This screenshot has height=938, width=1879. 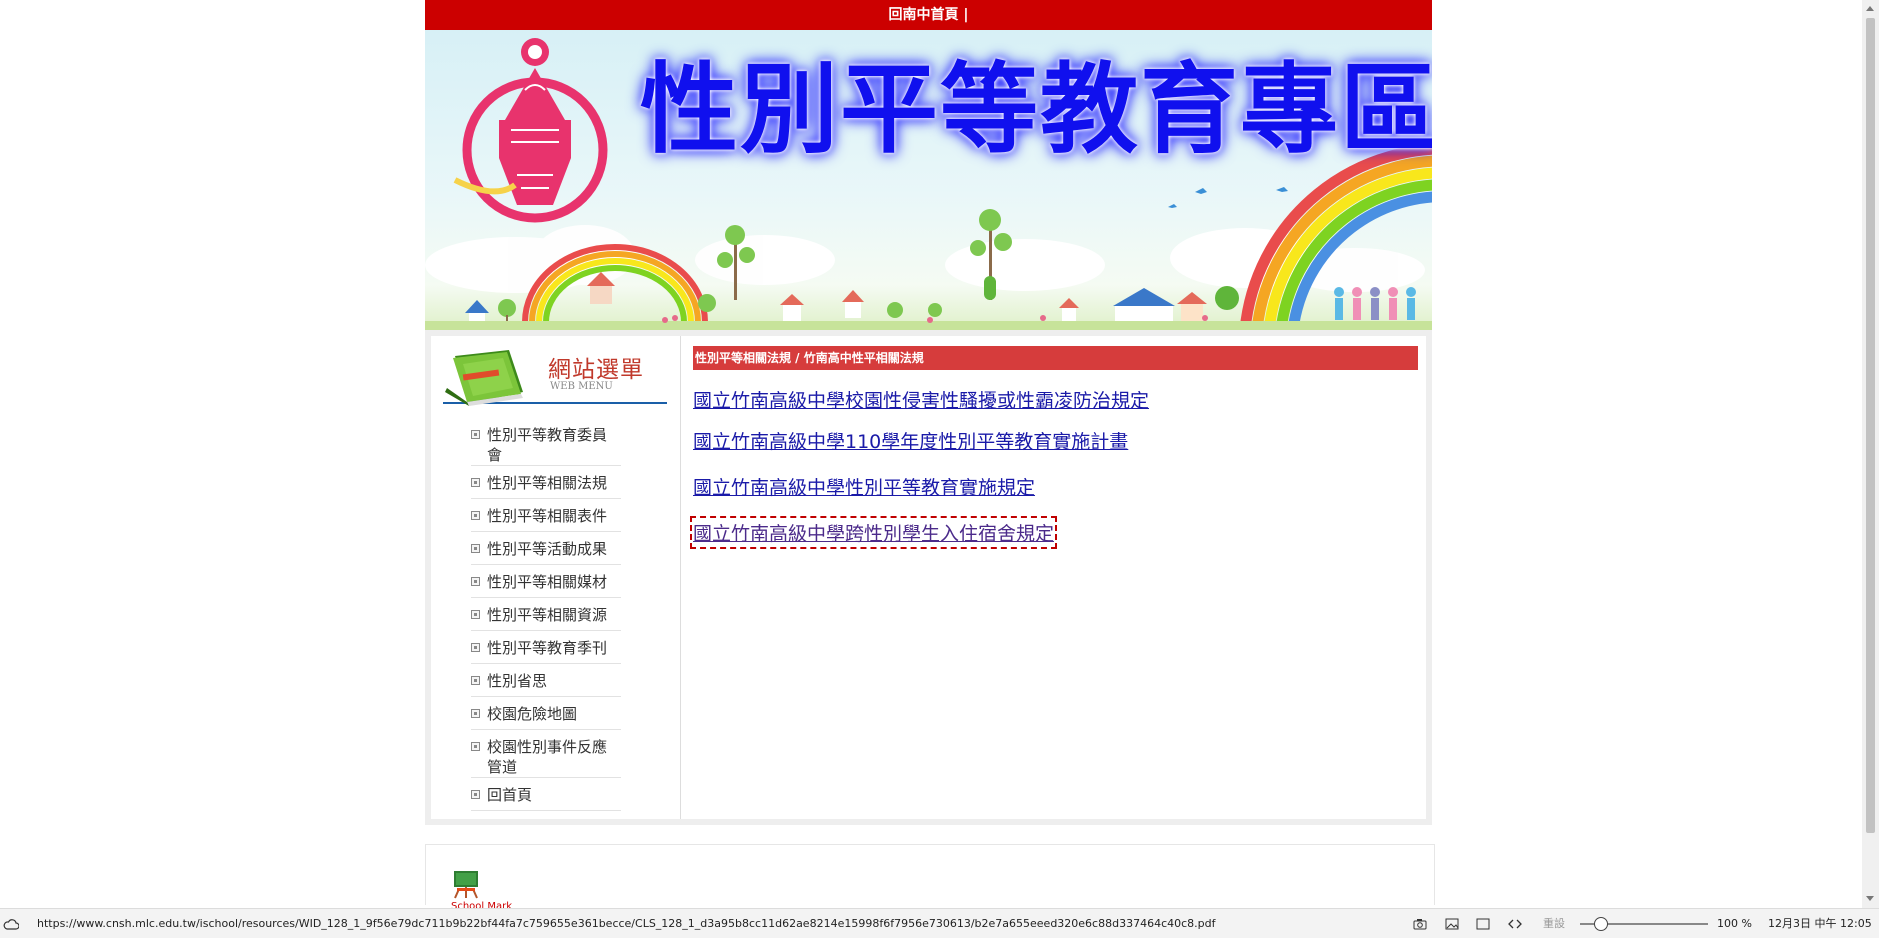 I want to click on sidebar-item-activity-results: 性別平等活動成果, so click(x=546, y=552).